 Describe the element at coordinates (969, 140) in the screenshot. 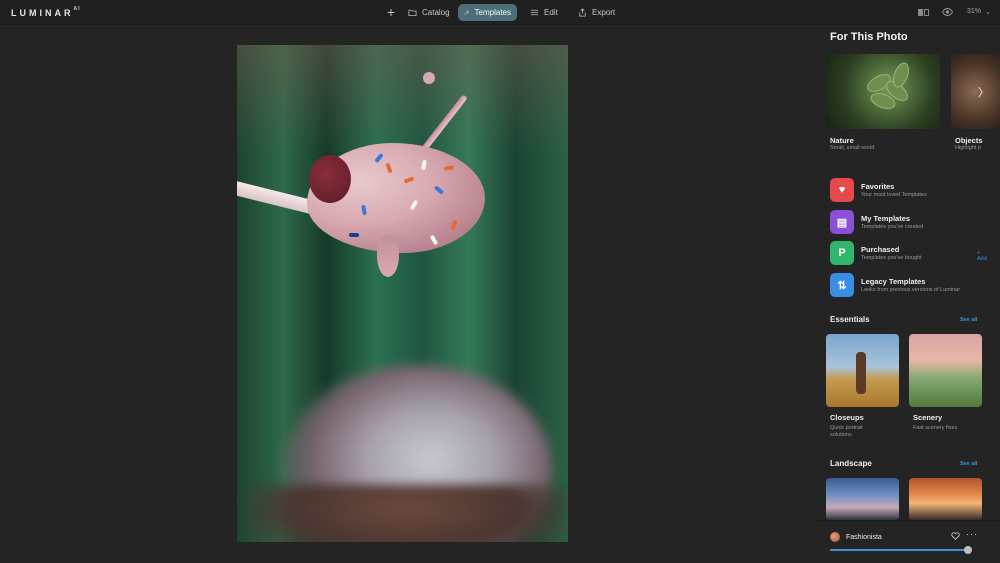

I see `objects-card-title: Objects` at that location.